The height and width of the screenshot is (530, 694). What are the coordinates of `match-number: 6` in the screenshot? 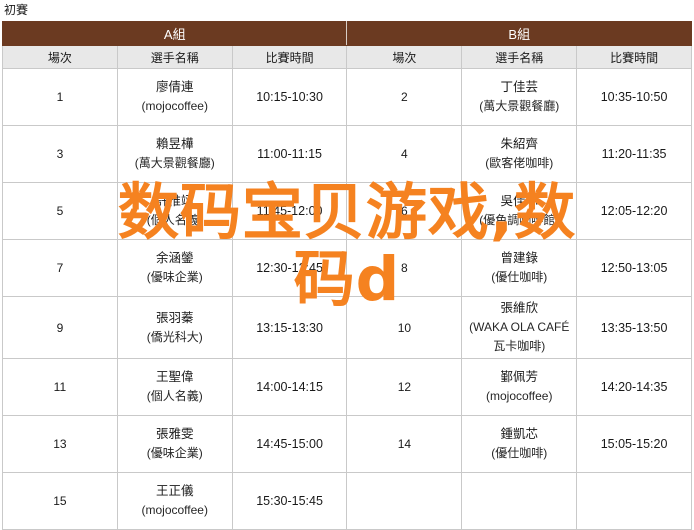 It's located at (404, 211).